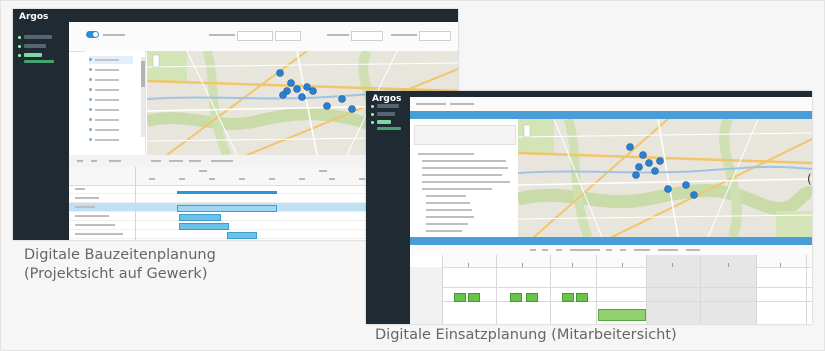 The image size is (825, 351). What do you see at coordinates (465, 135) in the screenshot?
I see `filter-header` at bounding box center [465, 135].